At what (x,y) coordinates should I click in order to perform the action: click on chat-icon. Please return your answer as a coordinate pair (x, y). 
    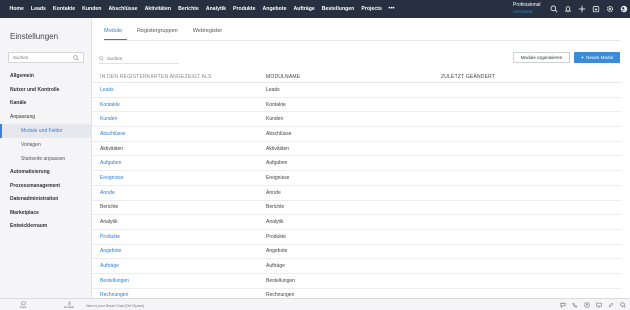
    Looking at the image, I should click on (562, 305).